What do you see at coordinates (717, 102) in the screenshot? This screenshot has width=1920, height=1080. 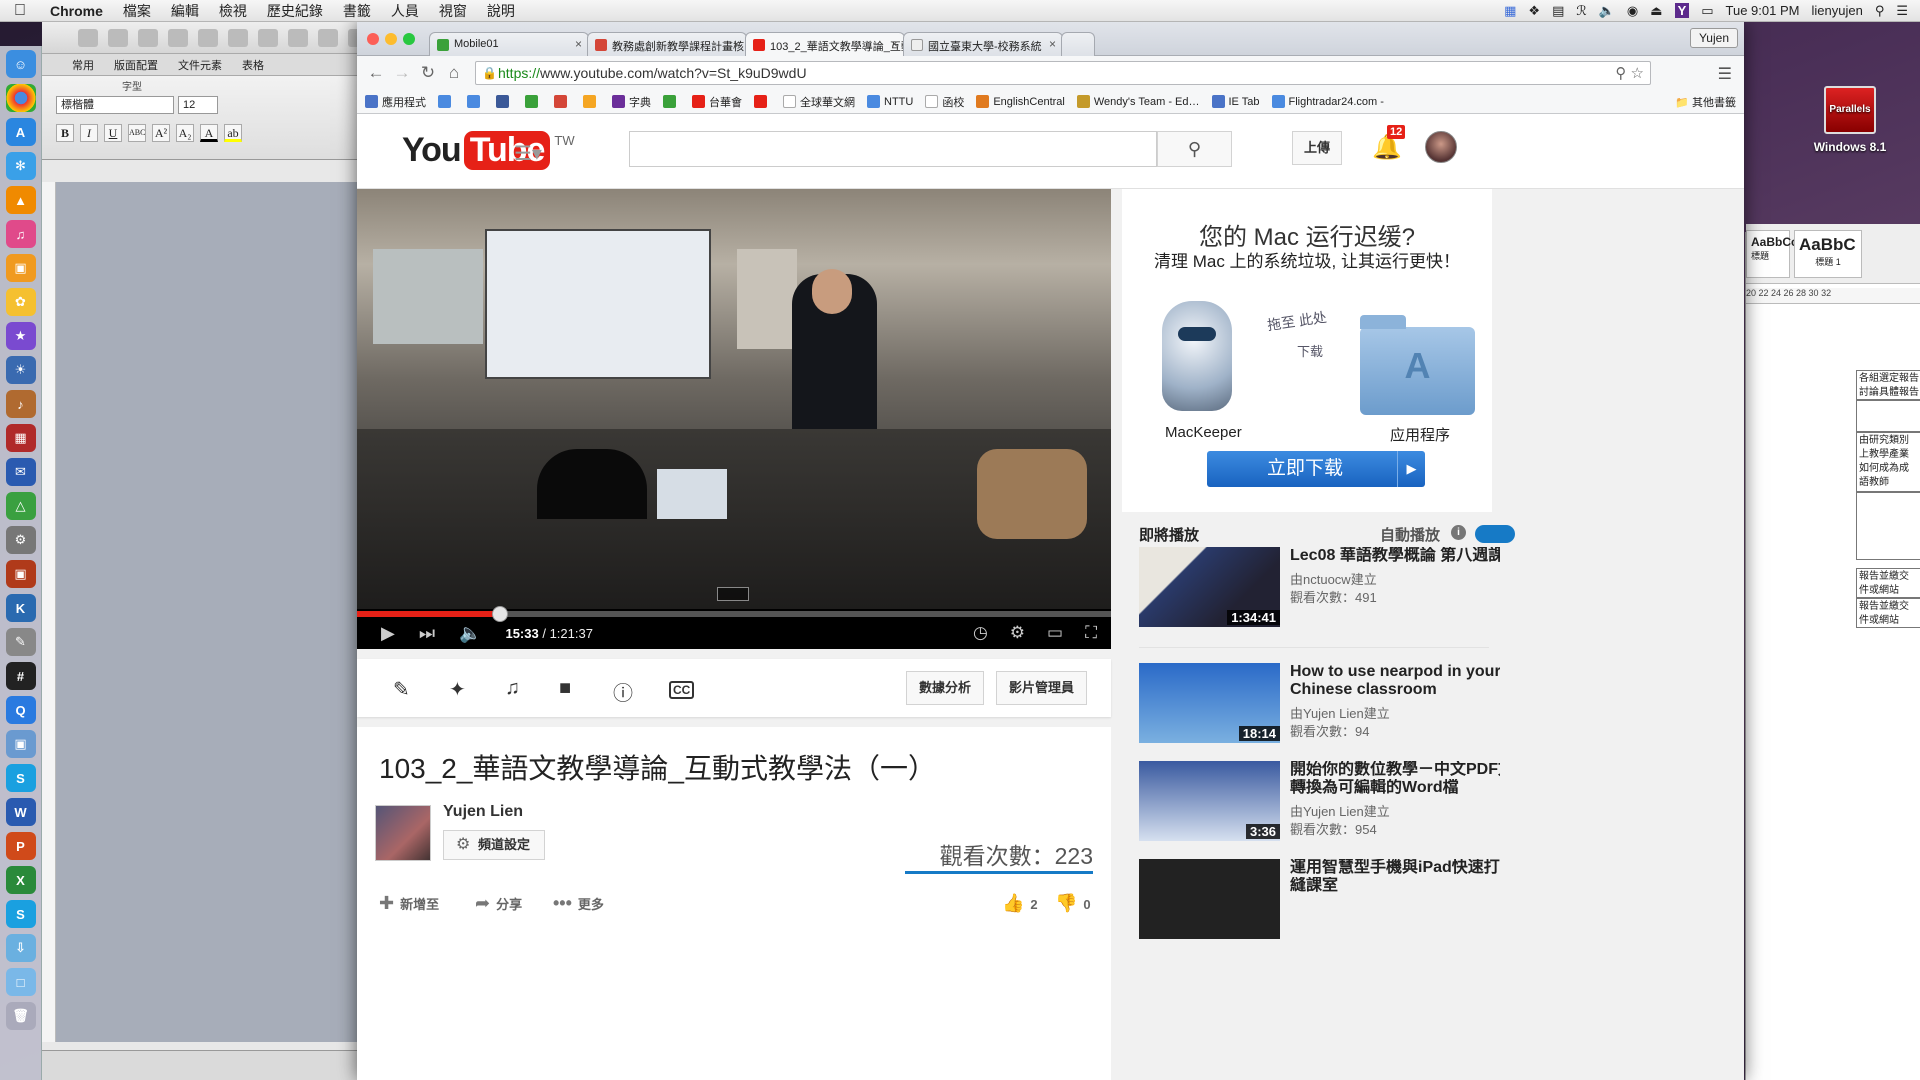 I see `bookmark-taihua: 台華會` at bounding box center [717, 102].